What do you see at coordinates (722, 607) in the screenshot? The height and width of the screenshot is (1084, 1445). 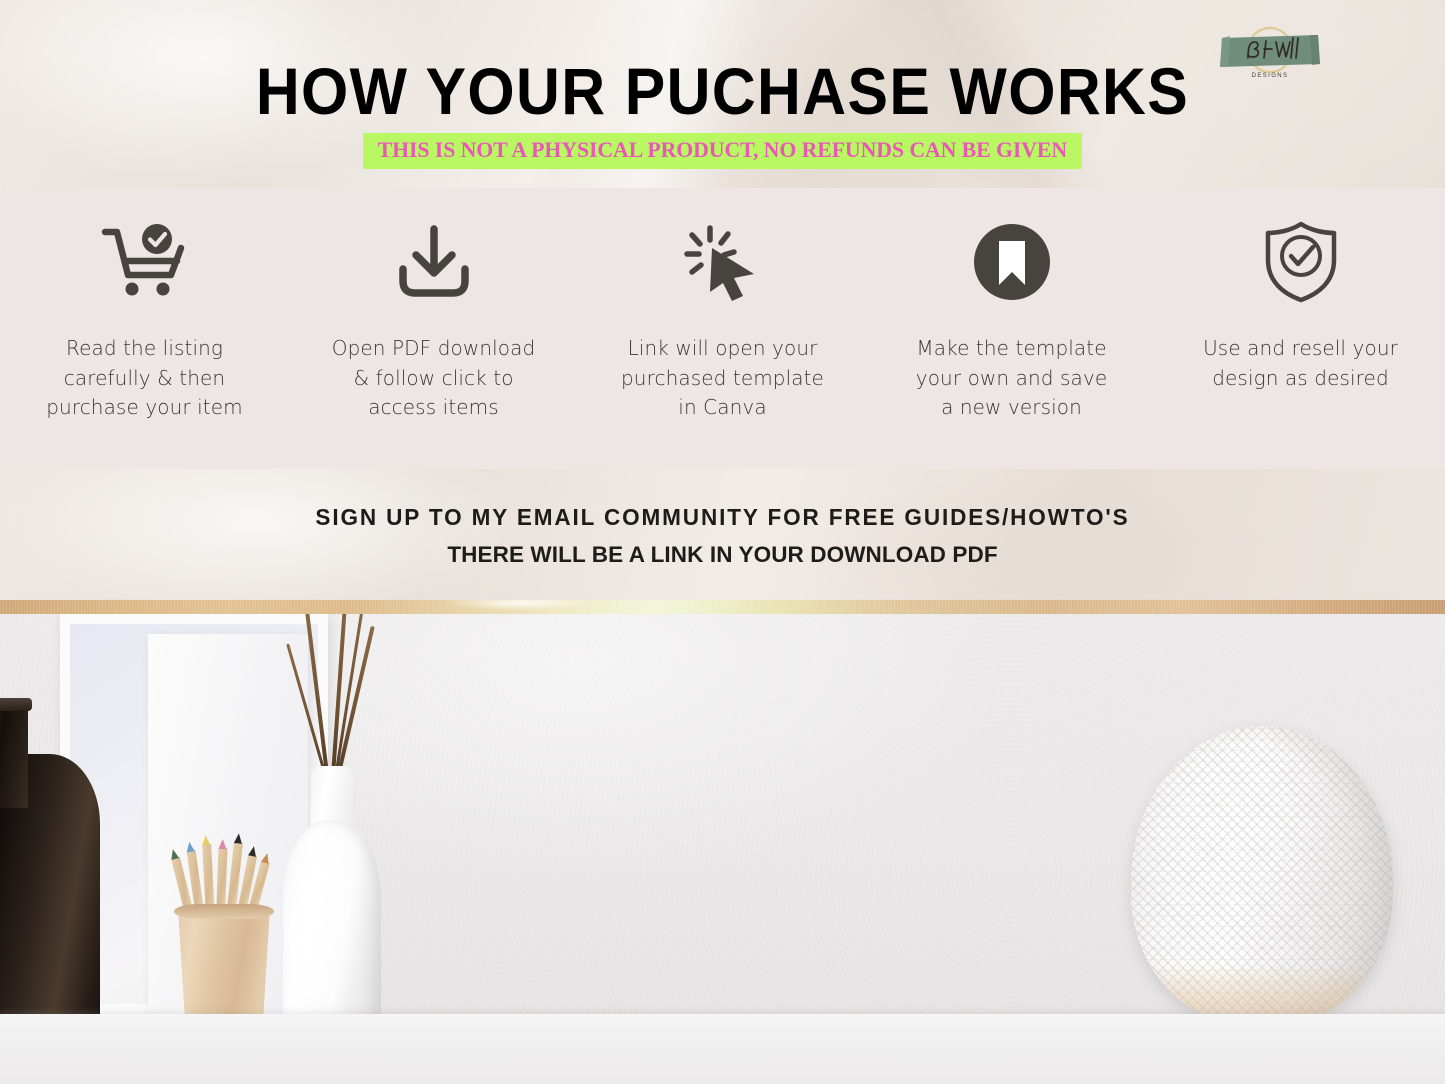 I see `gold-divider` at bounding box center [722, 607].